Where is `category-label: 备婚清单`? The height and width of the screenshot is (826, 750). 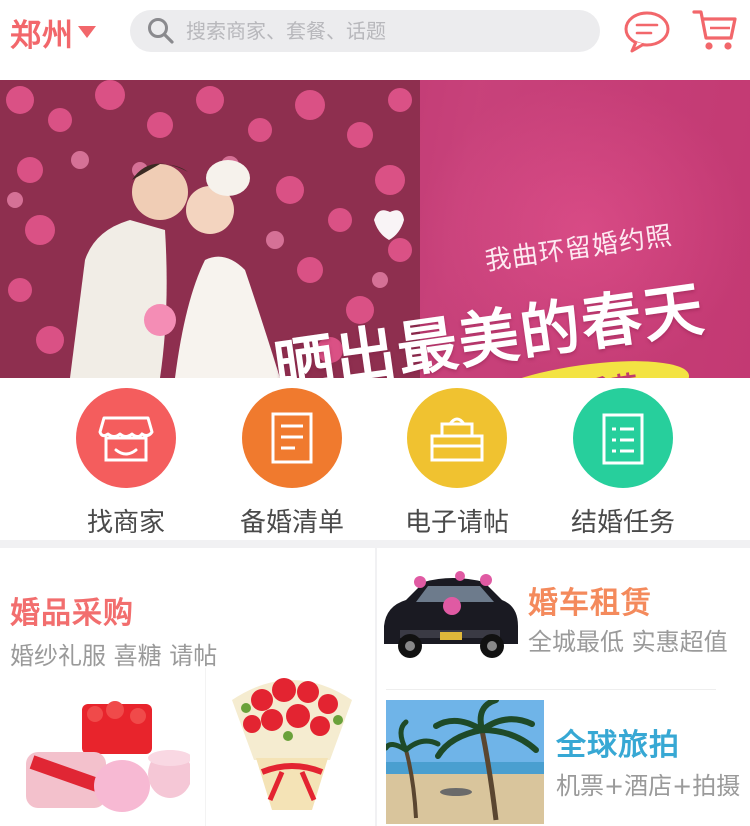
category-label: 备婚清单 is located at coordinates (291, 523).